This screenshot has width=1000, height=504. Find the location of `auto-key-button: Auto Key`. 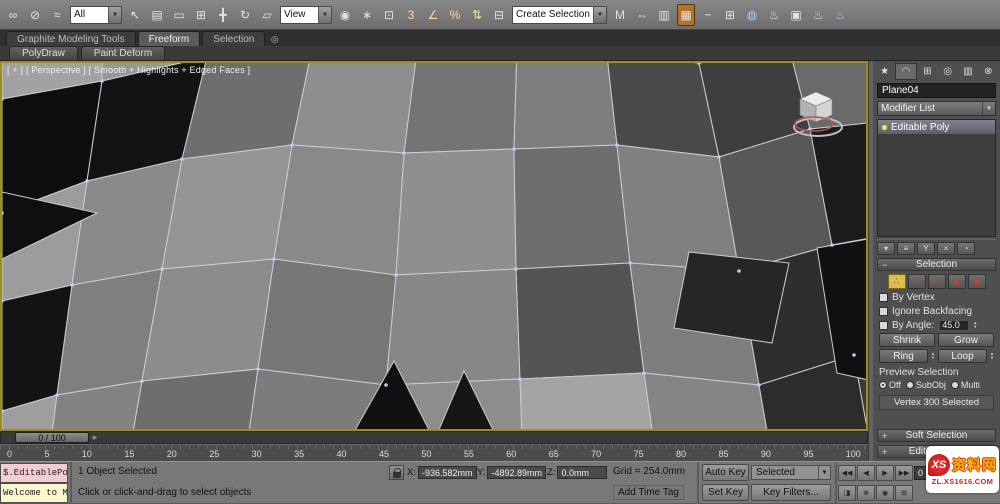

auto-key-button: Auto Key is located at coordinates (725, 472).